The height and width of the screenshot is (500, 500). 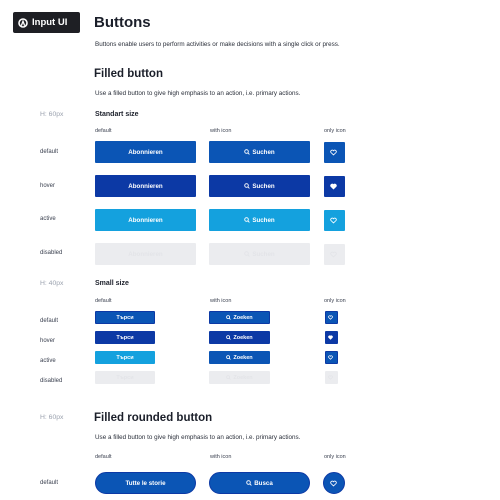 I want to click on filled-active-icon-button, so click(x=334, y=220).